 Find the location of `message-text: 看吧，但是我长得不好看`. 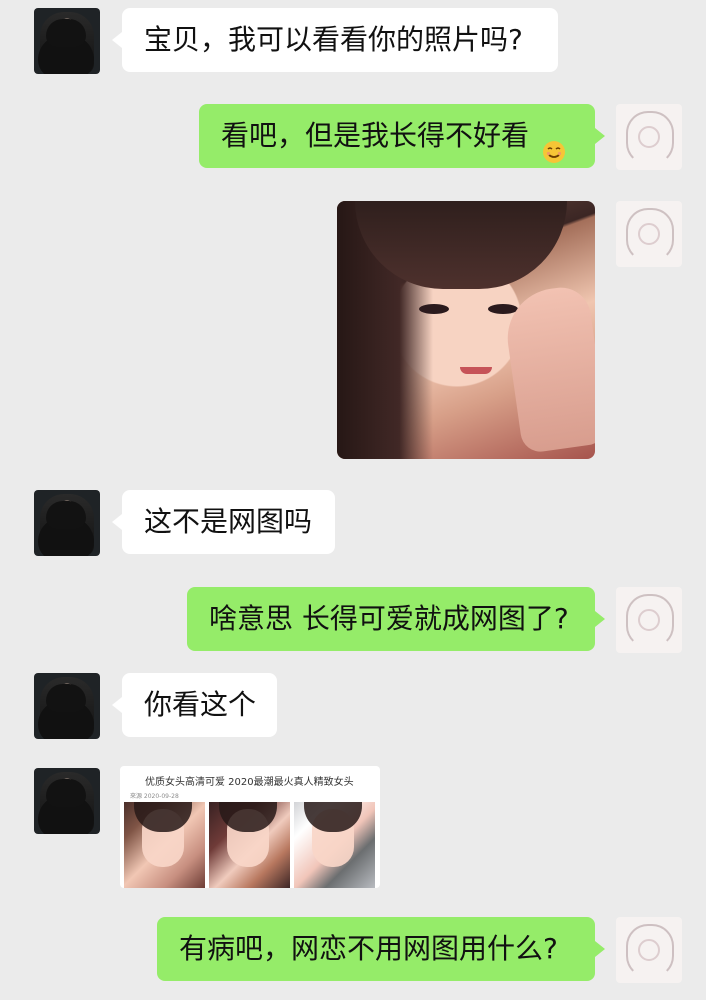

message-text: 看吧，但是我长得不好看 is located at coordinates (375, 135).